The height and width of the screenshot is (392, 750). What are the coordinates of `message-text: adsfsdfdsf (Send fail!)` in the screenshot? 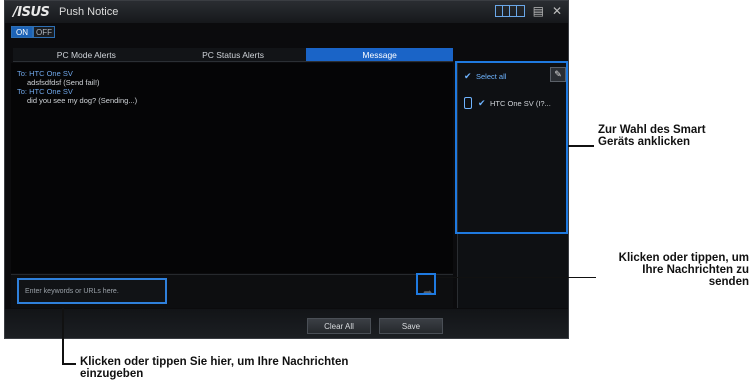 It's located at (63, 82).